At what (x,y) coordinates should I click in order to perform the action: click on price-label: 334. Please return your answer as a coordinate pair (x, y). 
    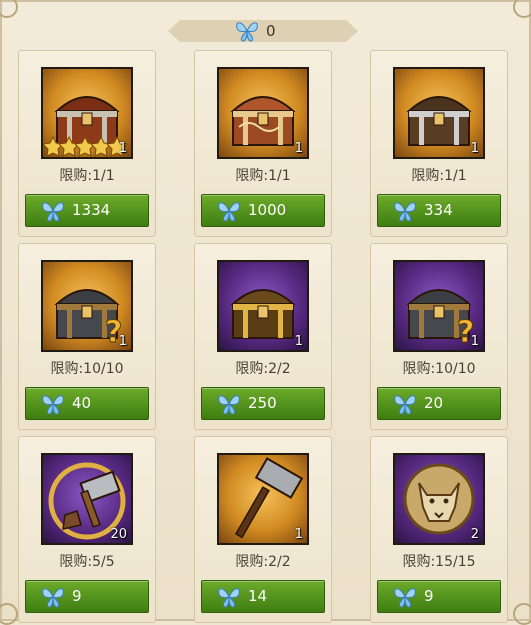
    Looking at the image, I should click on (438, 210).